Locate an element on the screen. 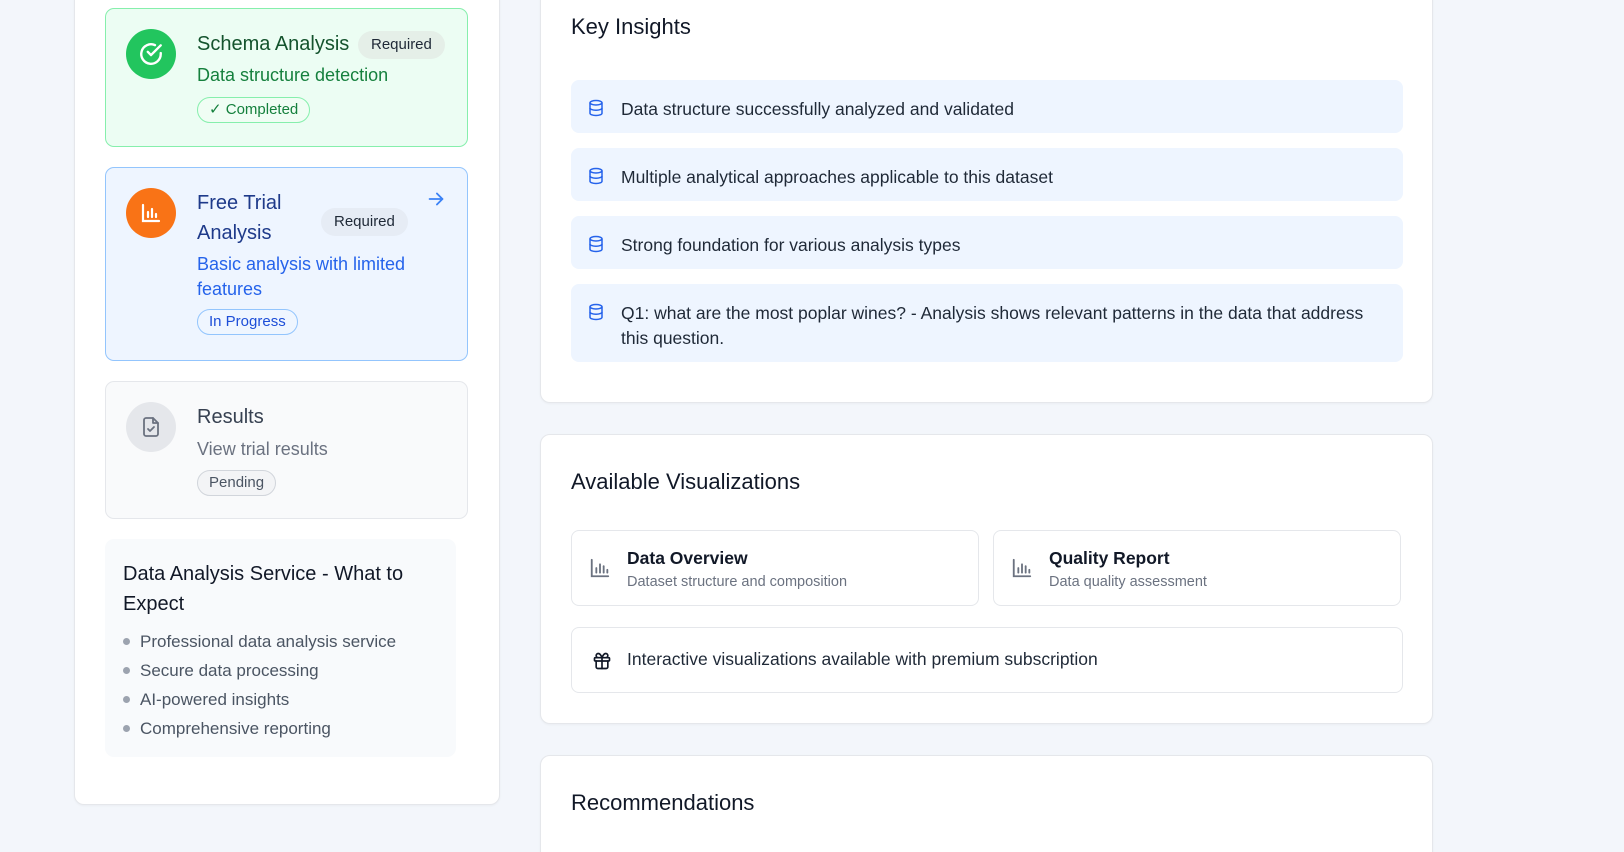 This screenshot has width=1624, height=852. list-item: AI-powered insights is located at coordinates (259, 699).